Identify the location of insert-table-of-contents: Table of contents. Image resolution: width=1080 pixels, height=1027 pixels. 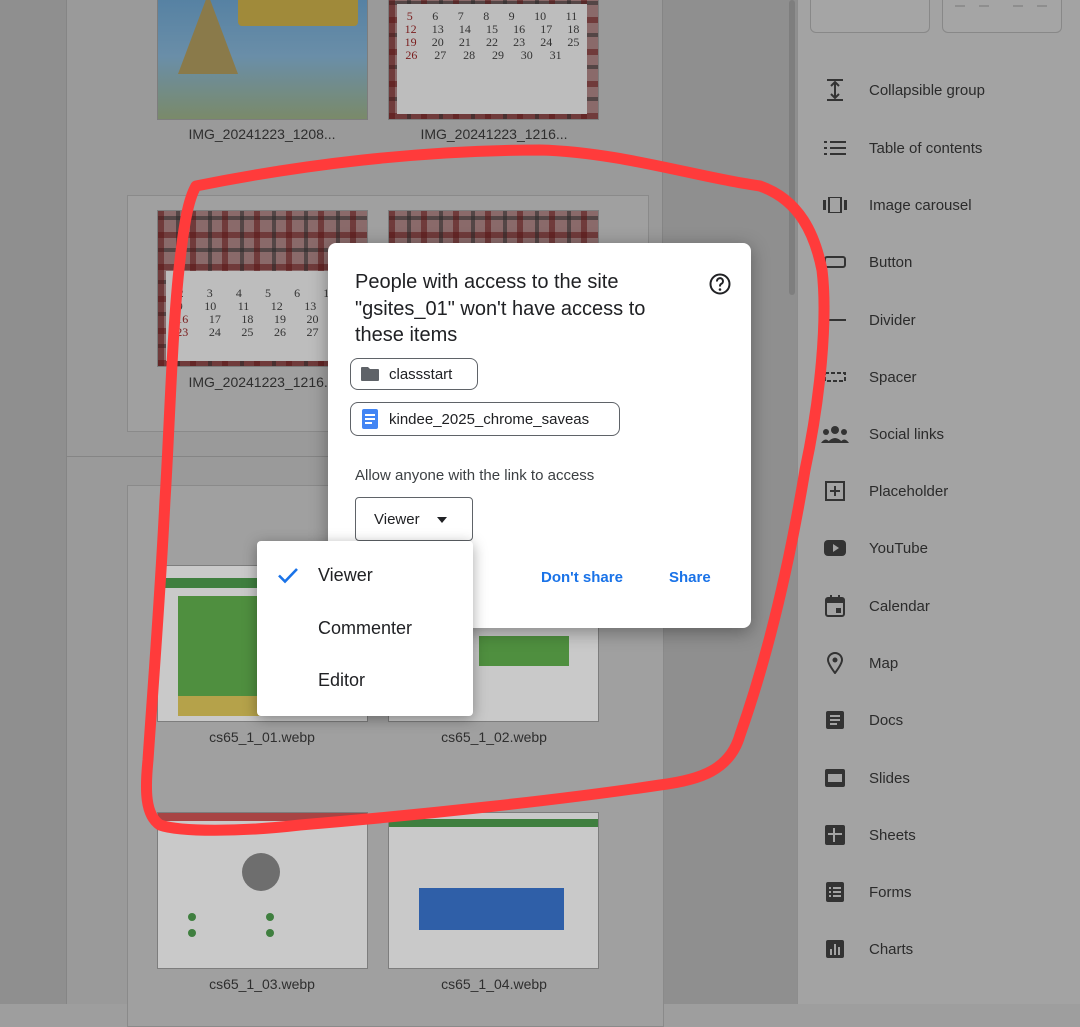
(901, 148).